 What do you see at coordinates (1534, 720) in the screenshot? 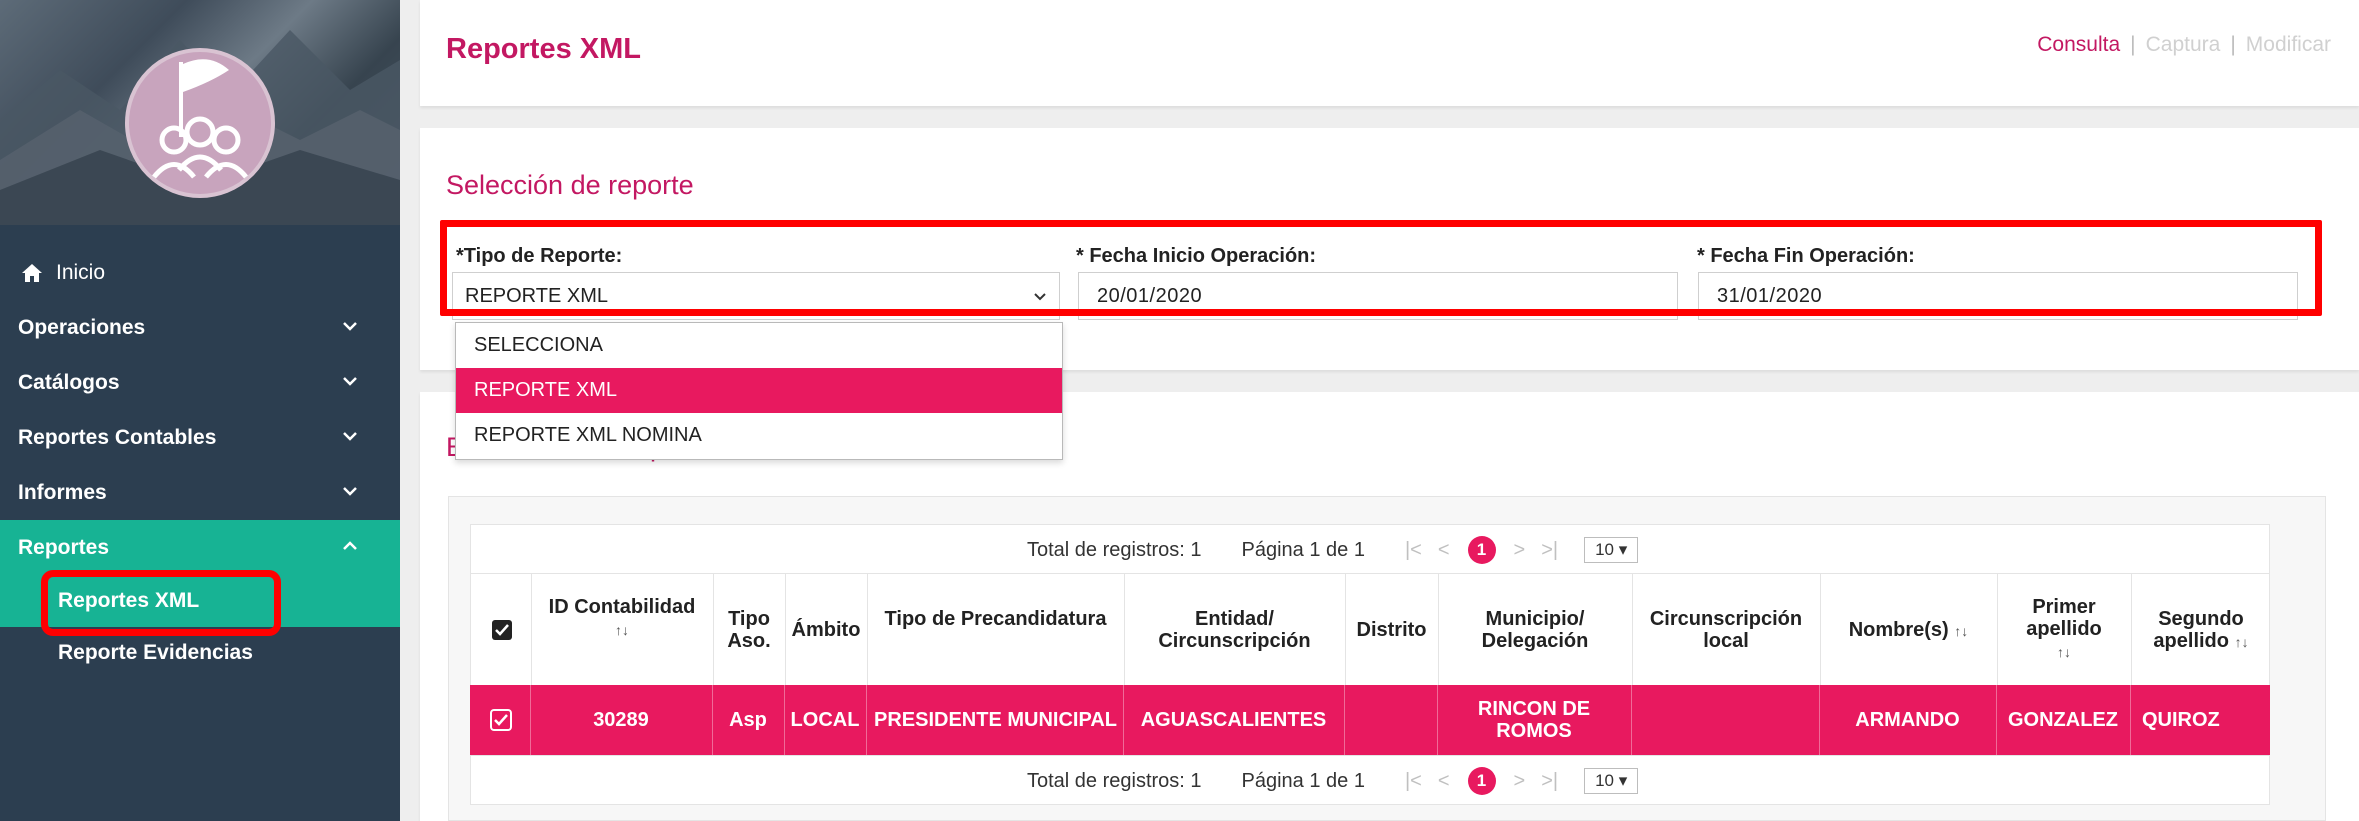
I see `cell-municipio: RINCON DE ROMOS` at bounding box center [1534, 720].